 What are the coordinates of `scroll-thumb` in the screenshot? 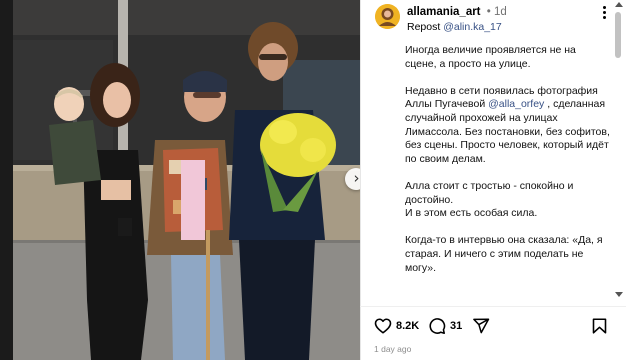 It's located at (618, 35).